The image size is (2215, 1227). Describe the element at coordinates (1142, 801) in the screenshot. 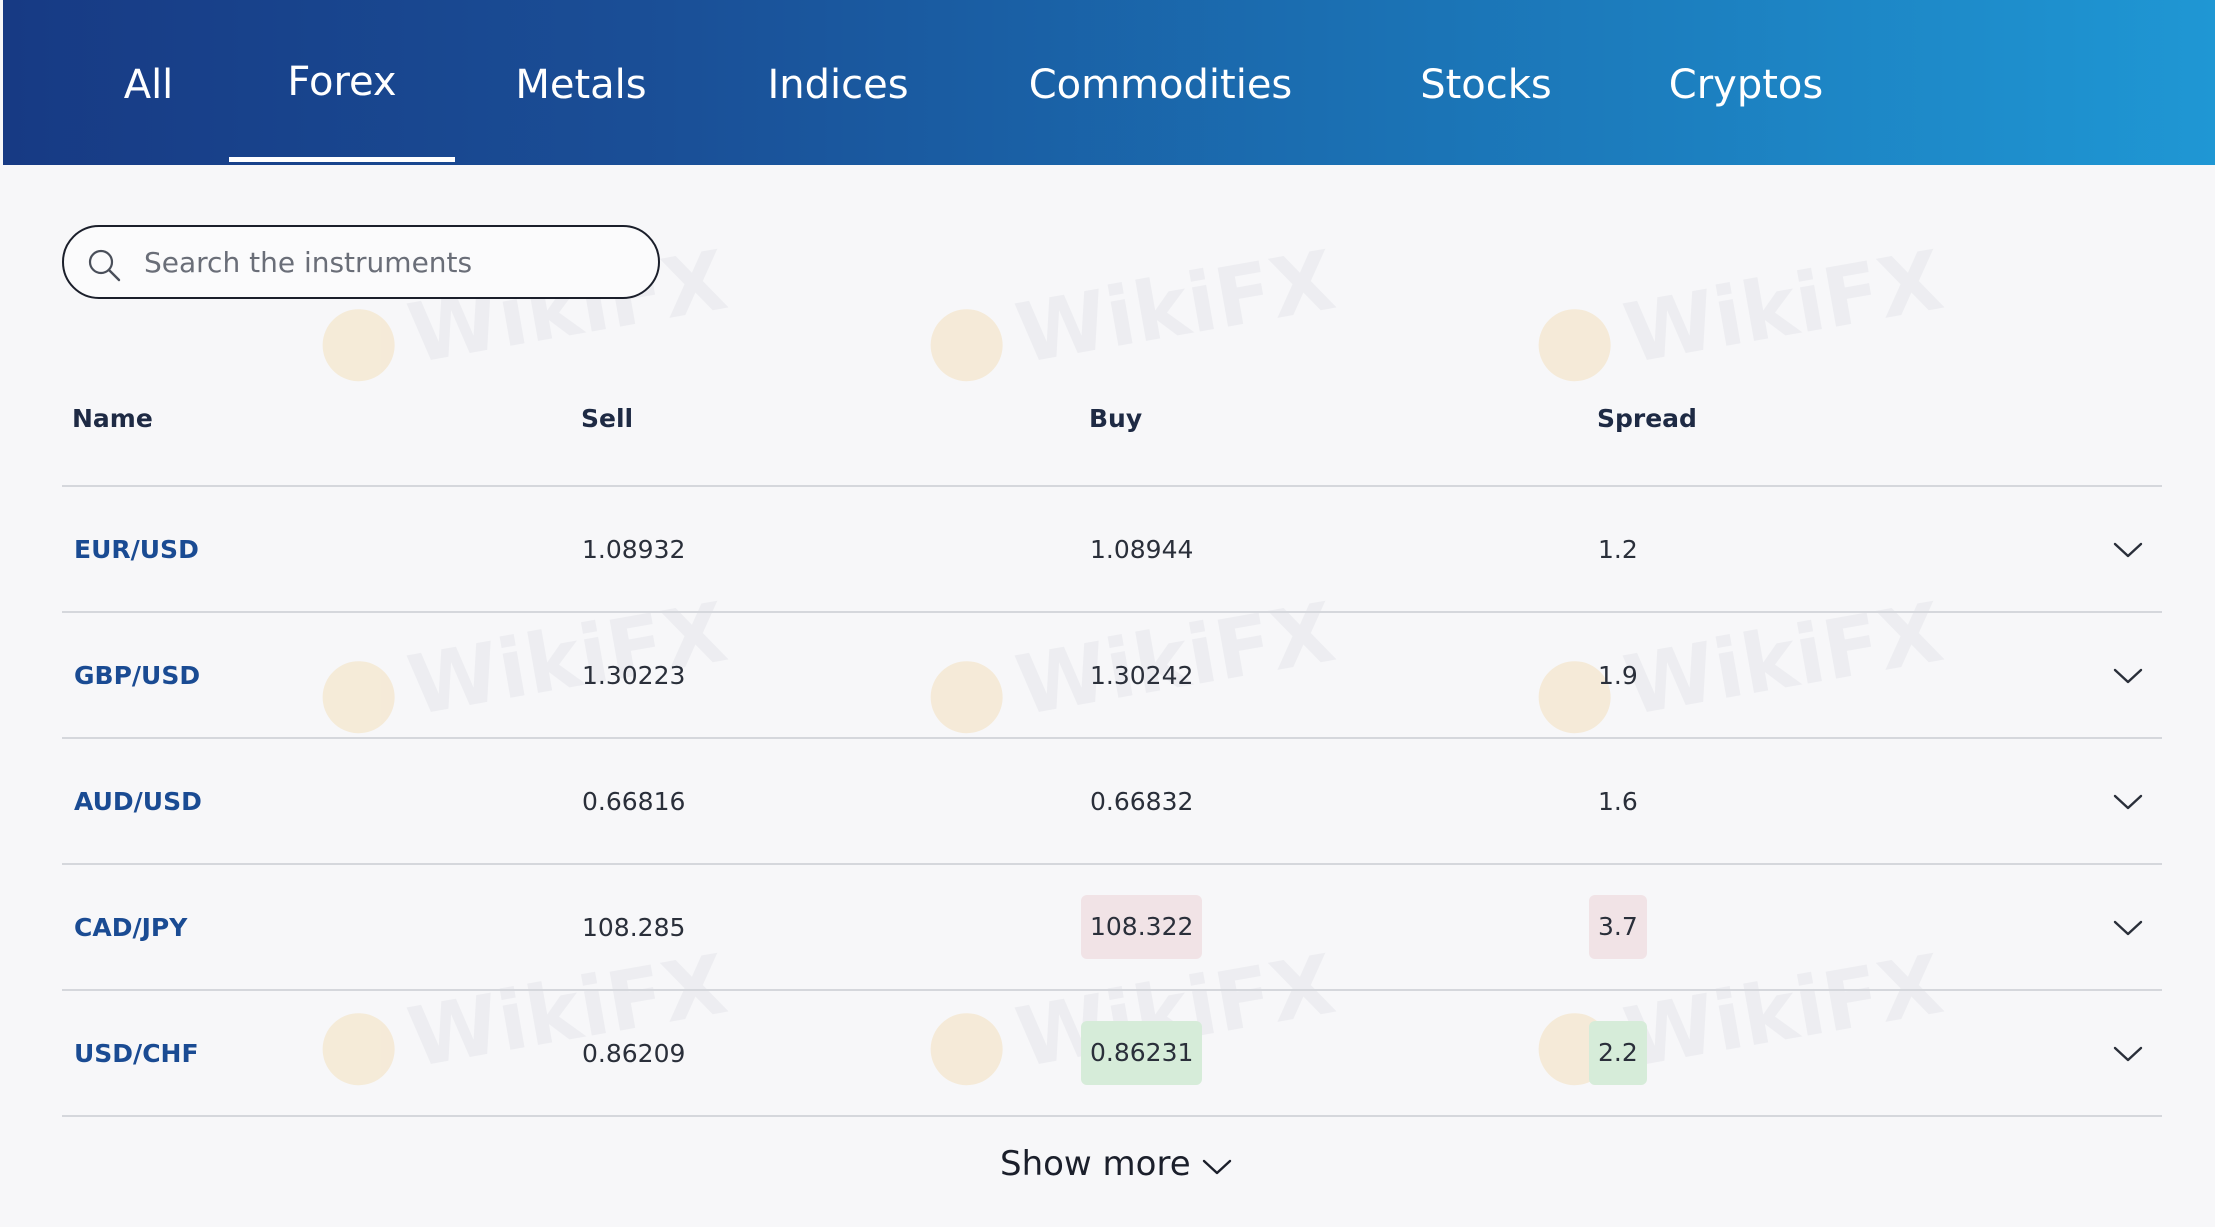

I see `buy-price: 0.66832` at that location.